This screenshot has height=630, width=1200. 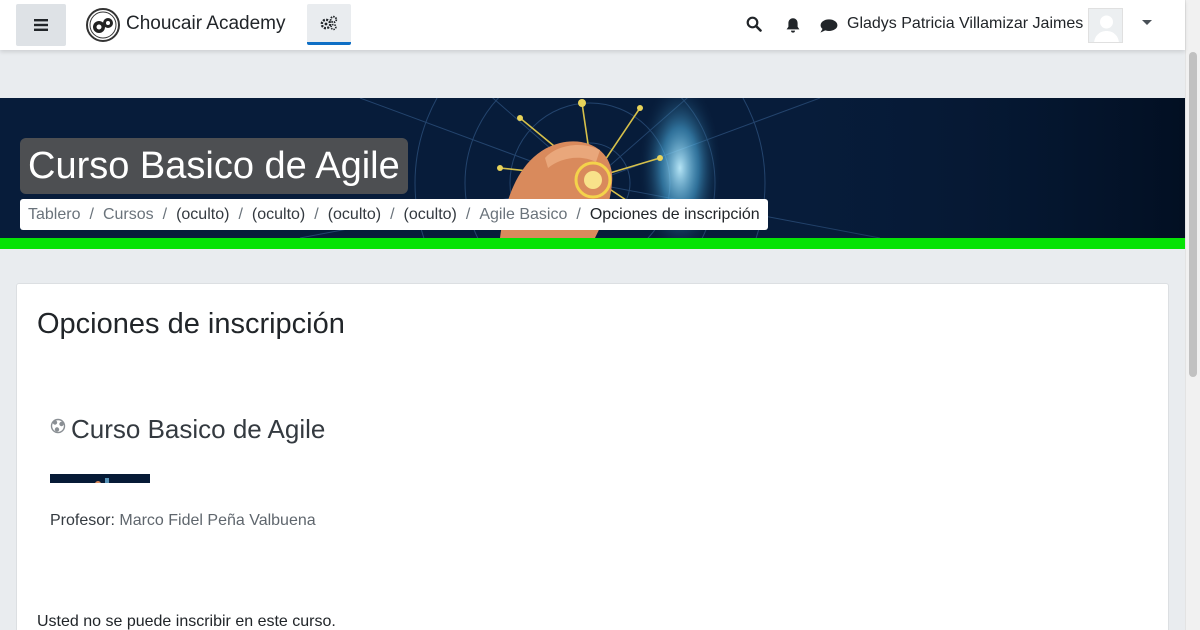 What do you see at coordinates (217, 520) in the screenshot?
I see `teacher-name-link: Marco Fidel Peña Valbuena` at bounding box center [217, 520].